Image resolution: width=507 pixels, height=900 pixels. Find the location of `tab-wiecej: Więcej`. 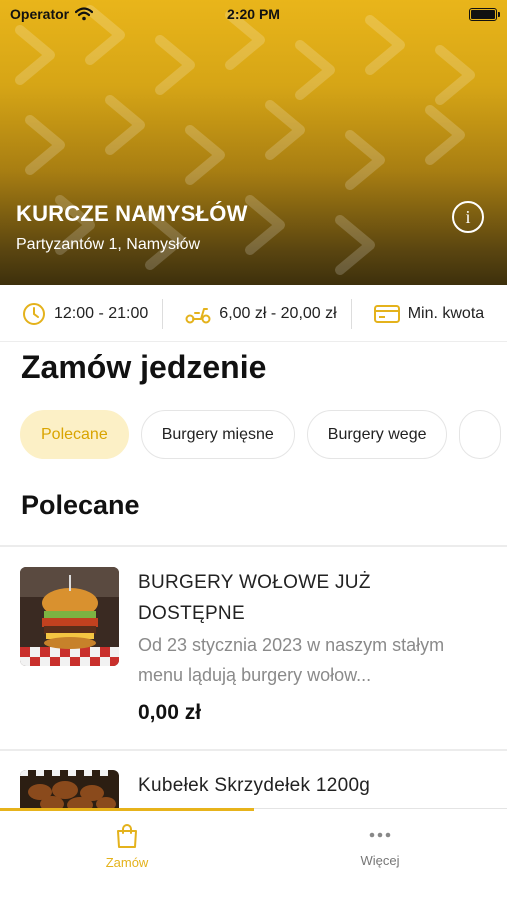

tab-wiecej: Więcej is located at coordinates (380, 845).